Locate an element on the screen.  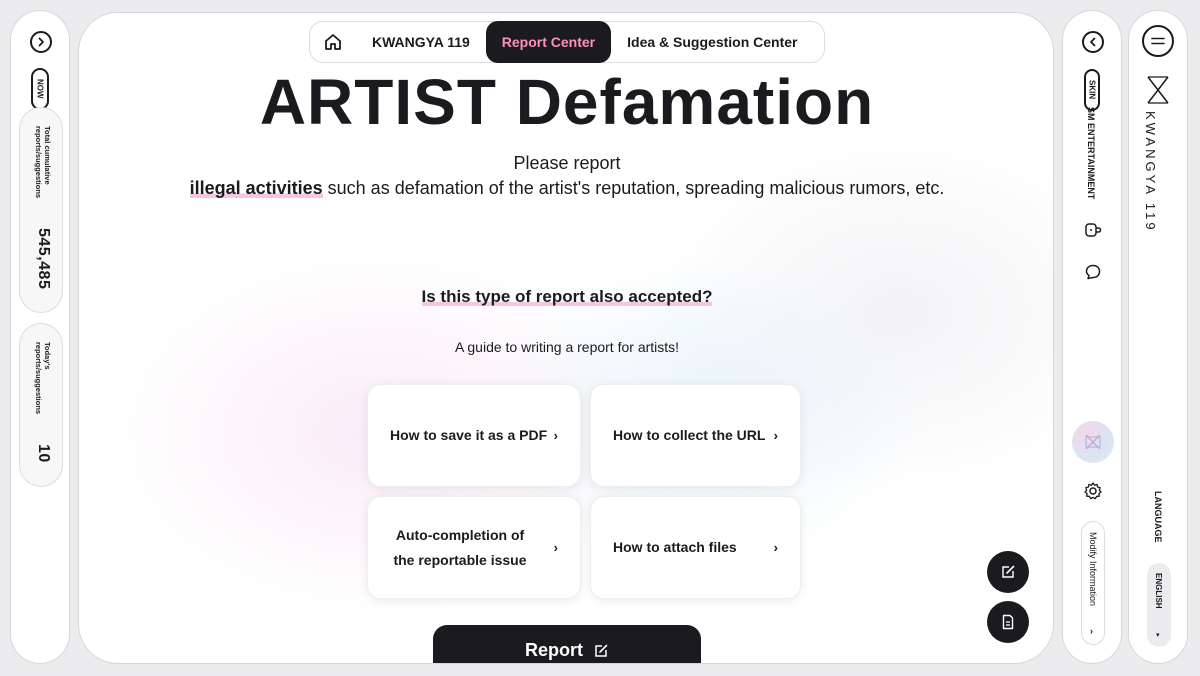
card-label: Auto-completion of the reportable issue is located at coordinates (460, 547).